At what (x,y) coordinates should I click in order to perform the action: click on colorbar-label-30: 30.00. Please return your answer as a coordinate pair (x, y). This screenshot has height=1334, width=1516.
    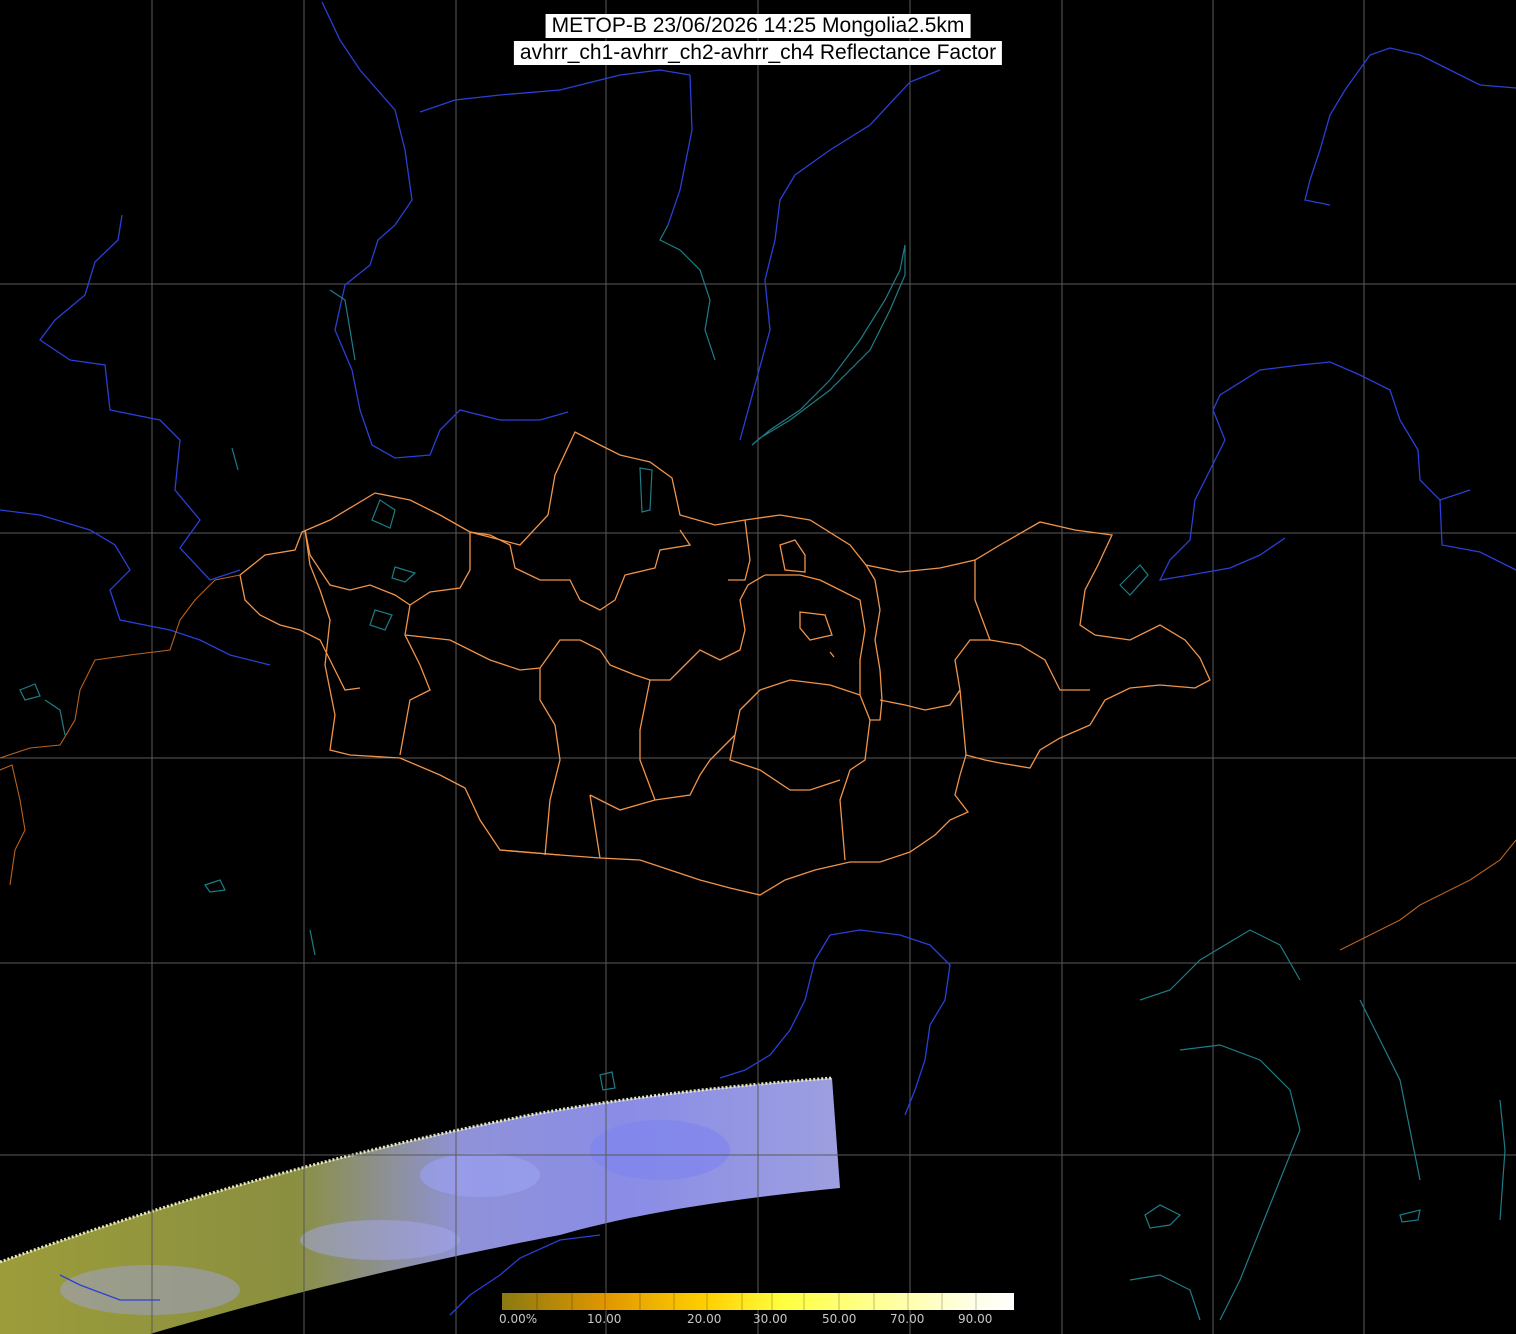
    Looking at the image, I should click on (770, 1319).